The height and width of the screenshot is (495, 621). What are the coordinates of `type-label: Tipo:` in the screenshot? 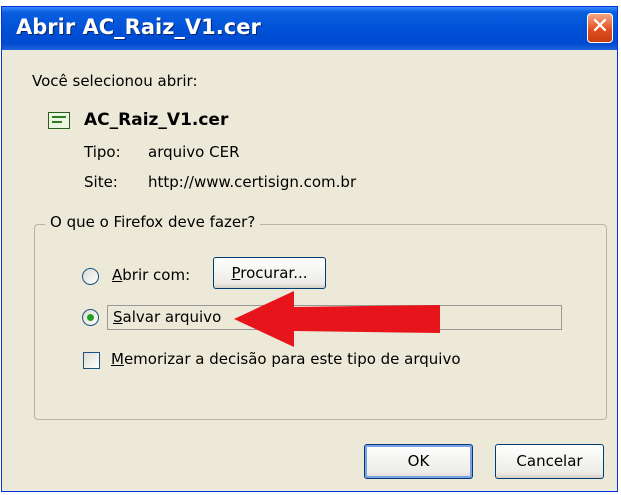 It's located at (102, 152).